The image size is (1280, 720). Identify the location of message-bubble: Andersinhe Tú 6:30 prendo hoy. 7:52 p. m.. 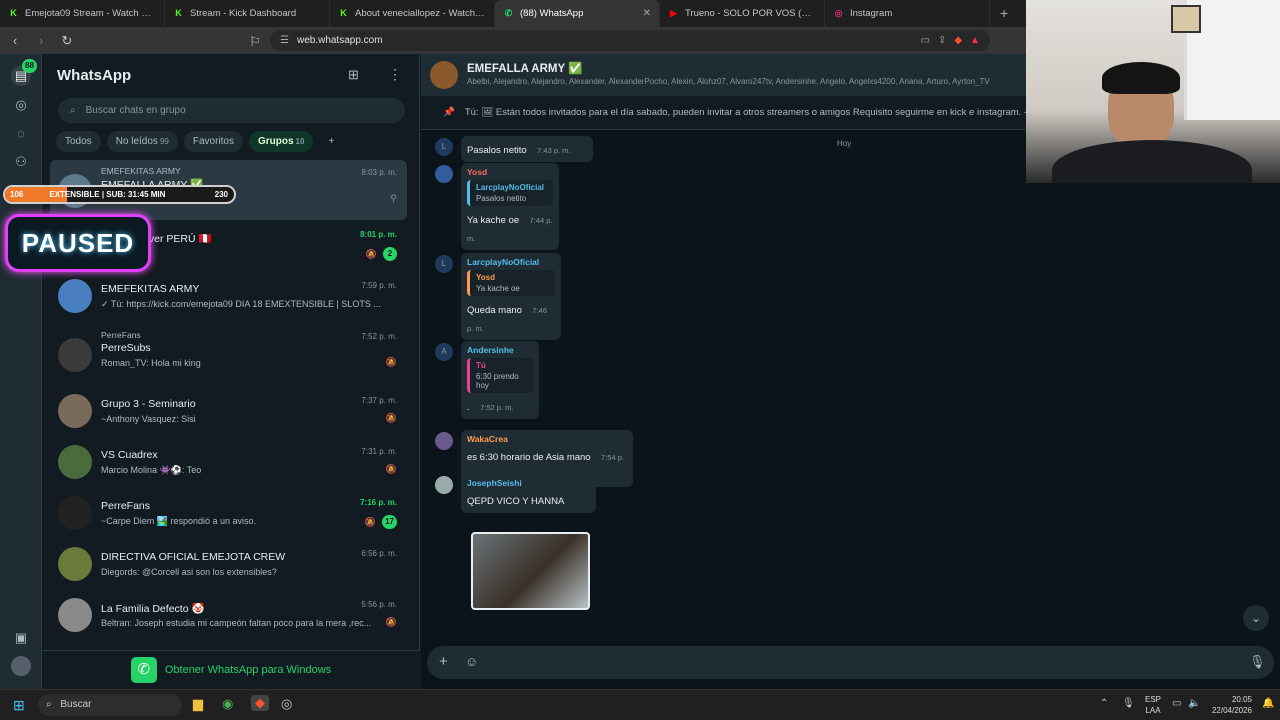
(500, 380).